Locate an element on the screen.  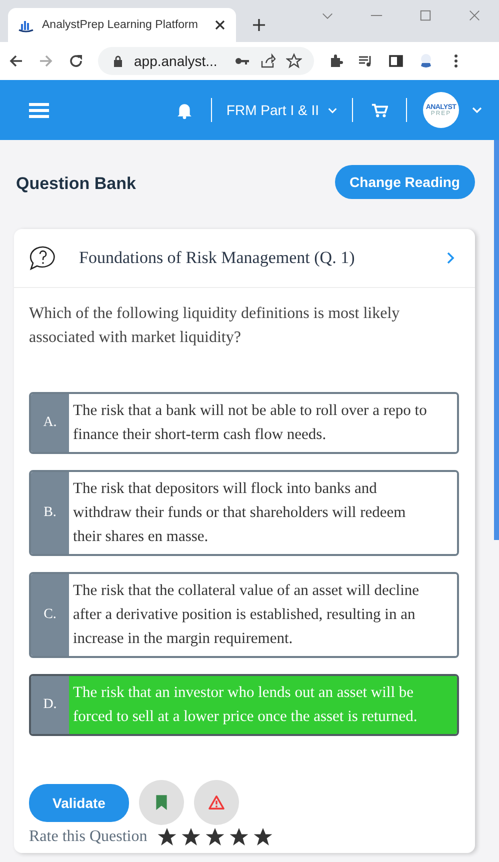
answer-option: B. The risk that depositors will flock into banks and withdraw their funds or that shareholders will redeem their shares en masse. is located at coordinates (244, 513).